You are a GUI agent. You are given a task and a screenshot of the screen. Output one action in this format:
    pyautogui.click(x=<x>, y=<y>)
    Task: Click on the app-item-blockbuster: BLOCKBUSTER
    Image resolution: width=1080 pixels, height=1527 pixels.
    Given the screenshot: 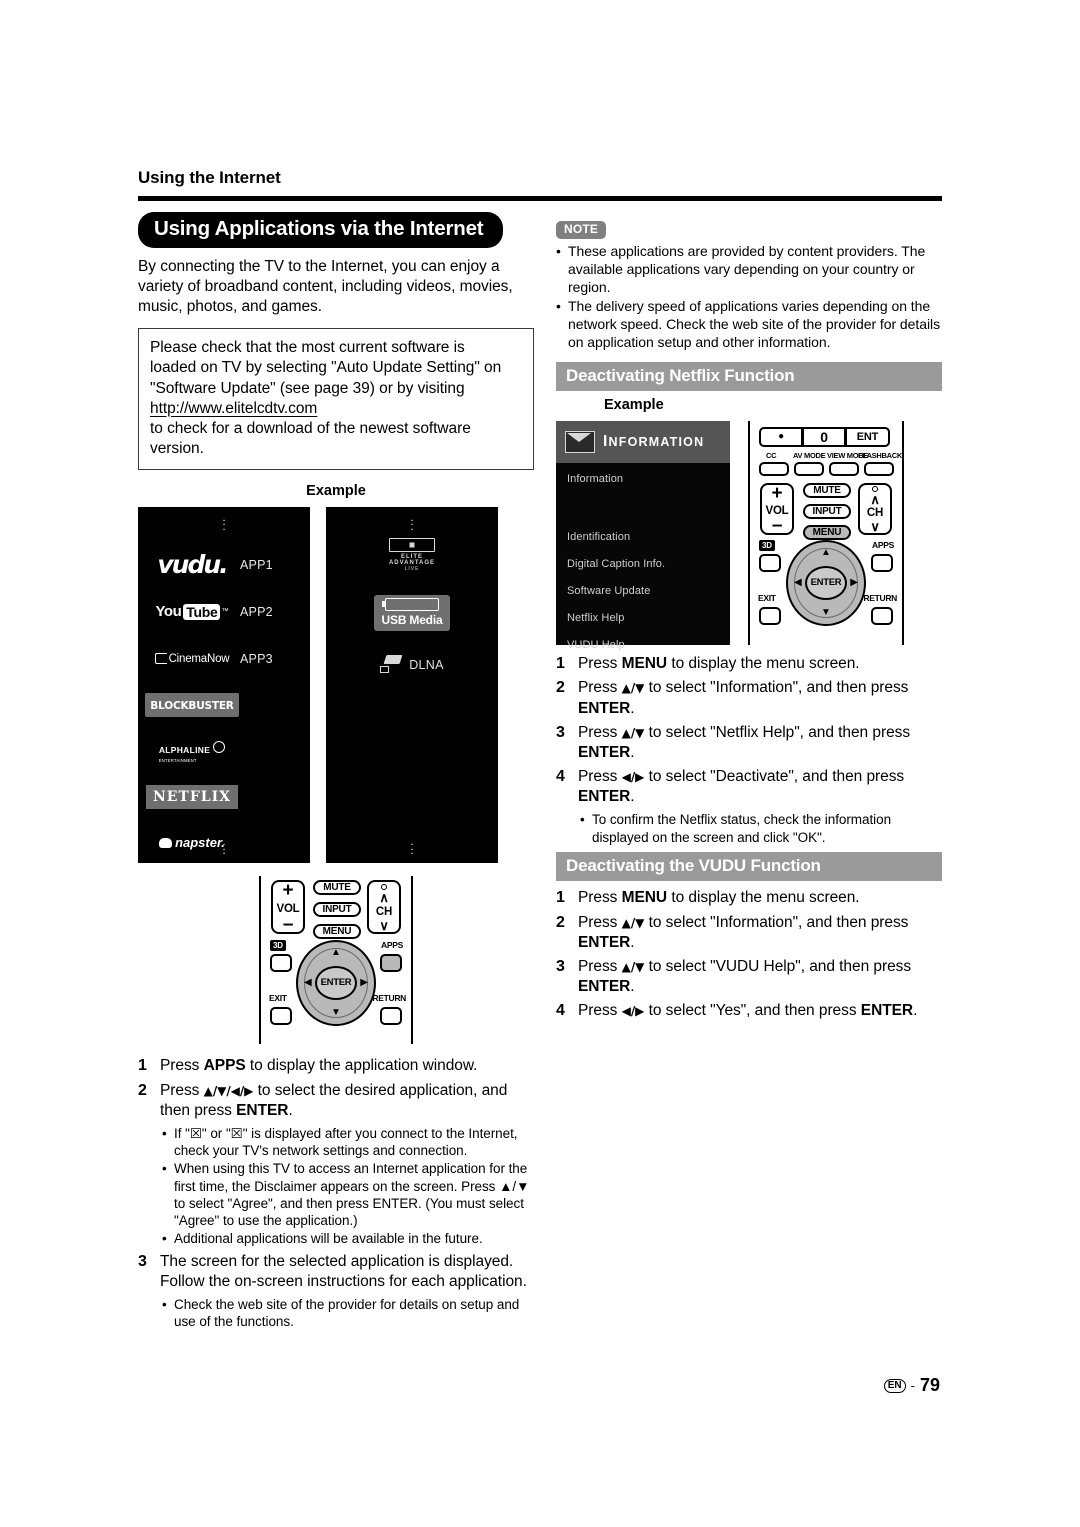 What is the action you would take?
    pyautogui.click(x=224, y=705)
    